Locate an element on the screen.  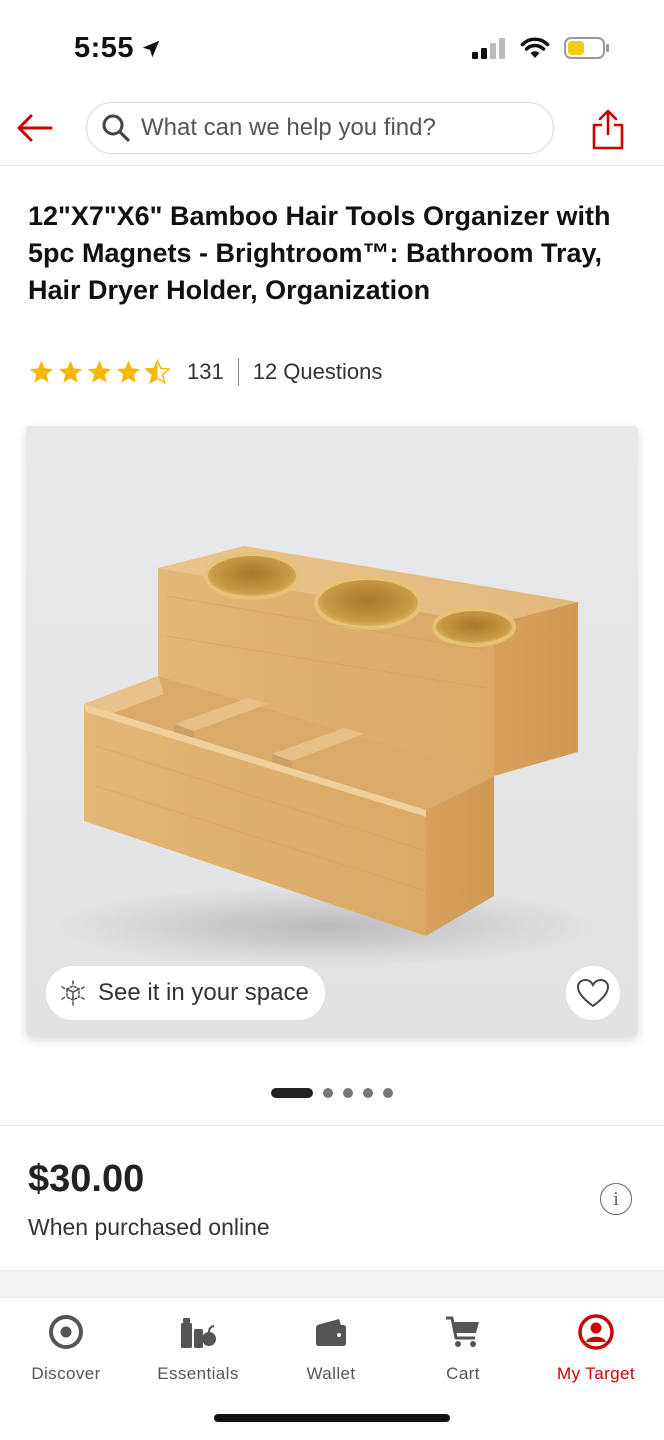
heart-icon is located at coordinates (593, 993).